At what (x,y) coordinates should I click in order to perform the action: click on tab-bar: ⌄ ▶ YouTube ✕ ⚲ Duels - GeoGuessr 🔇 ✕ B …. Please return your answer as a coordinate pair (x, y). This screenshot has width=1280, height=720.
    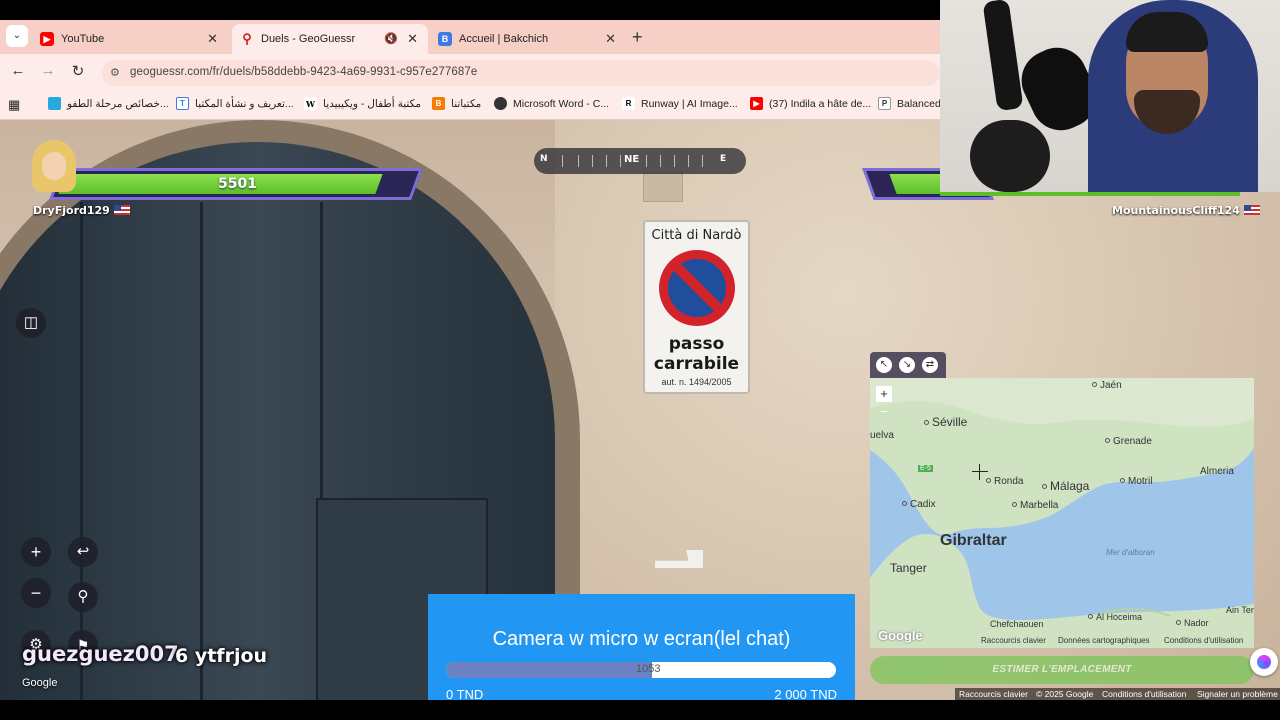
    Looking at the image, I should click on (470, 37).